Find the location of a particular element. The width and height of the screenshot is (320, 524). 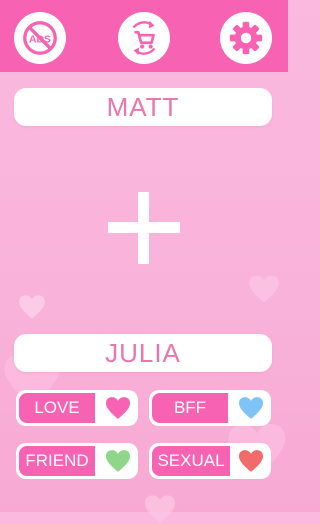

shopping-cart-refresh-icon is located at coordinates (144, 38).